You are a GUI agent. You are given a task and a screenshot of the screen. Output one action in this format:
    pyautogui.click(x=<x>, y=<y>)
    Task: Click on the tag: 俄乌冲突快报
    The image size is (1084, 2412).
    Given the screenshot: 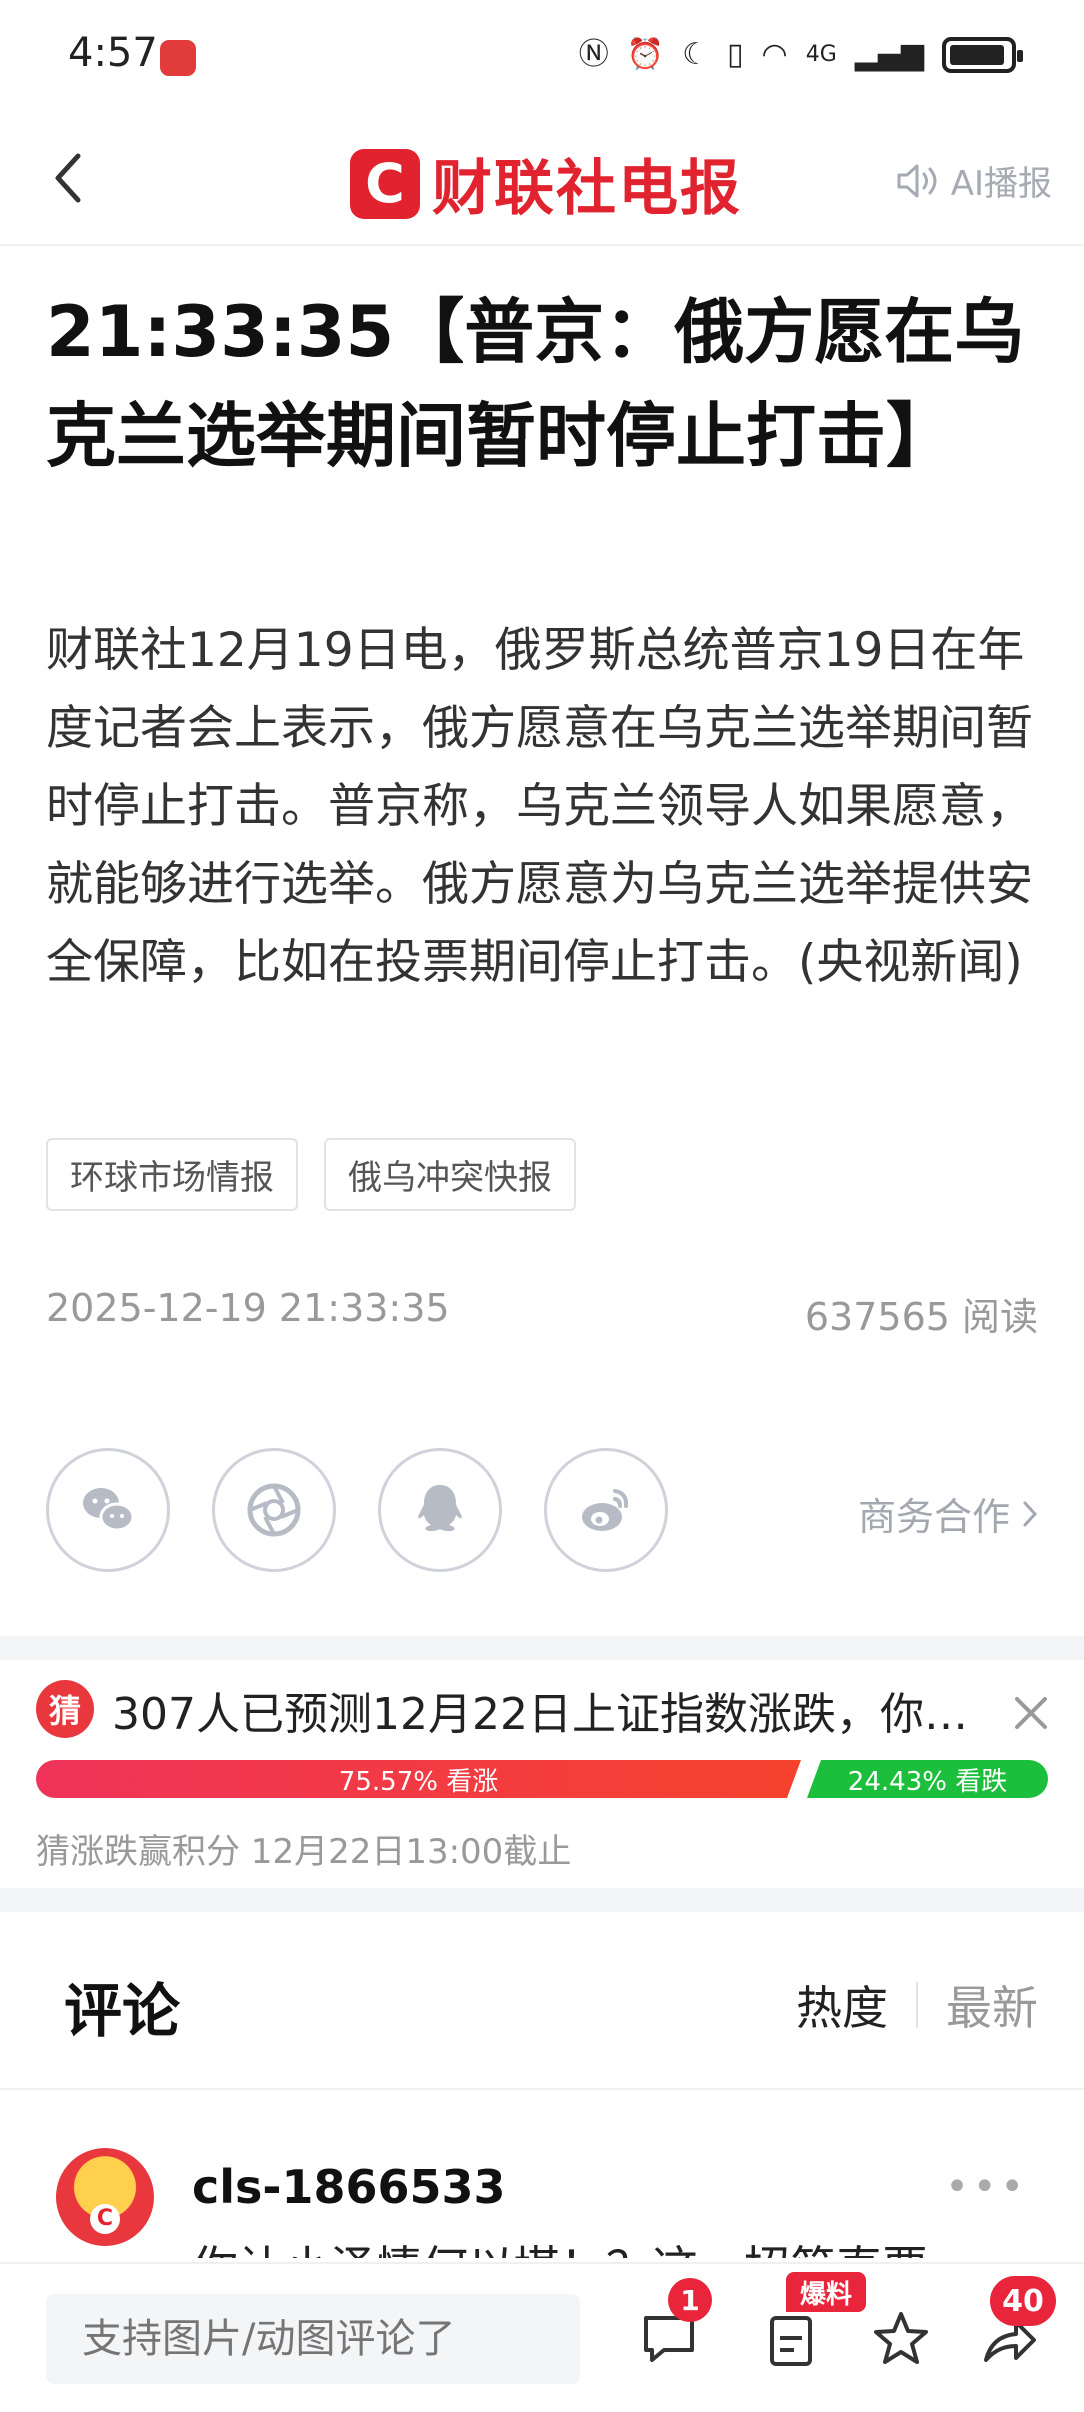 What is the action you would take?
    pyautogui.click(x=450, y=1174)
    